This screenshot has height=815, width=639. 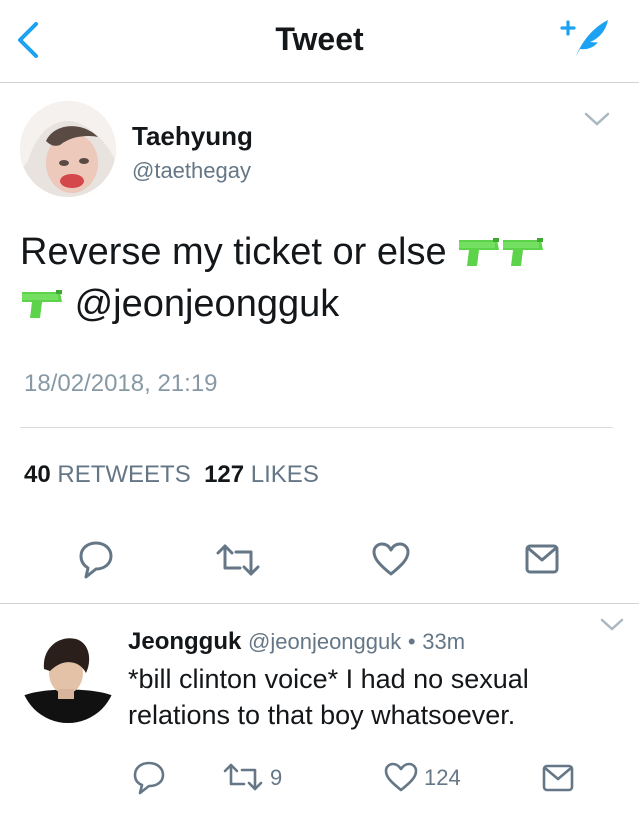 I want to click on likes-label: LIKES, so click(x=284, y=474).